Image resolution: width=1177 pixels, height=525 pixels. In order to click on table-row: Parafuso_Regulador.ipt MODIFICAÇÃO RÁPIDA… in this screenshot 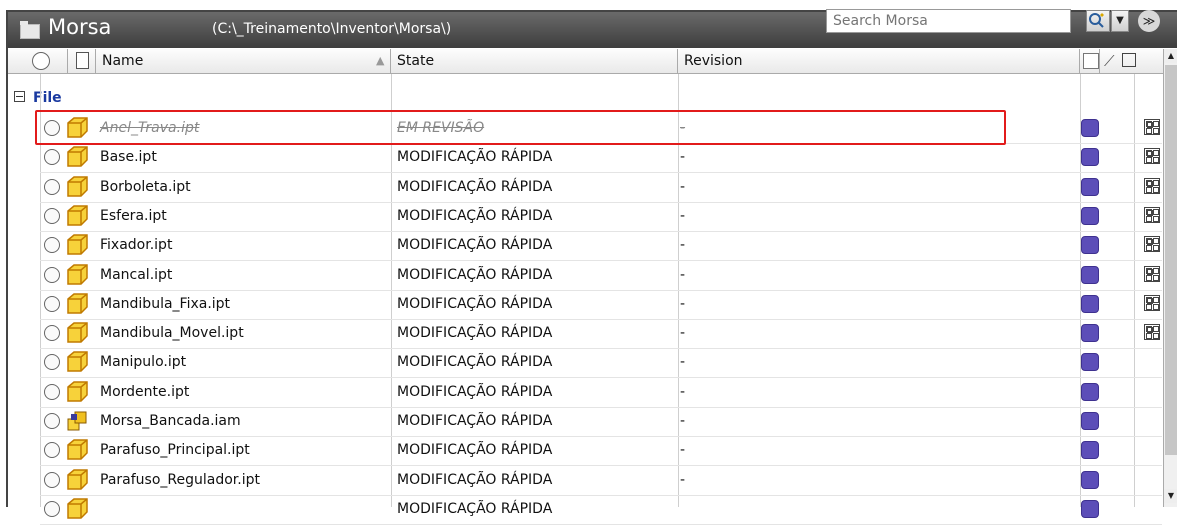, I will do `click(601, 481)`.